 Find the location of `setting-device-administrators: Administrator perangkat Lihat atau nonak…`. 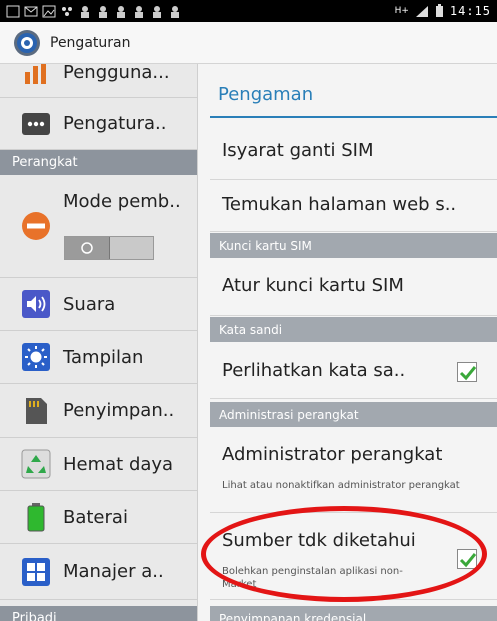

setting-device-administrators: Administrator perangkat Lihat atau nonak… is located at coordinates (353, 470).